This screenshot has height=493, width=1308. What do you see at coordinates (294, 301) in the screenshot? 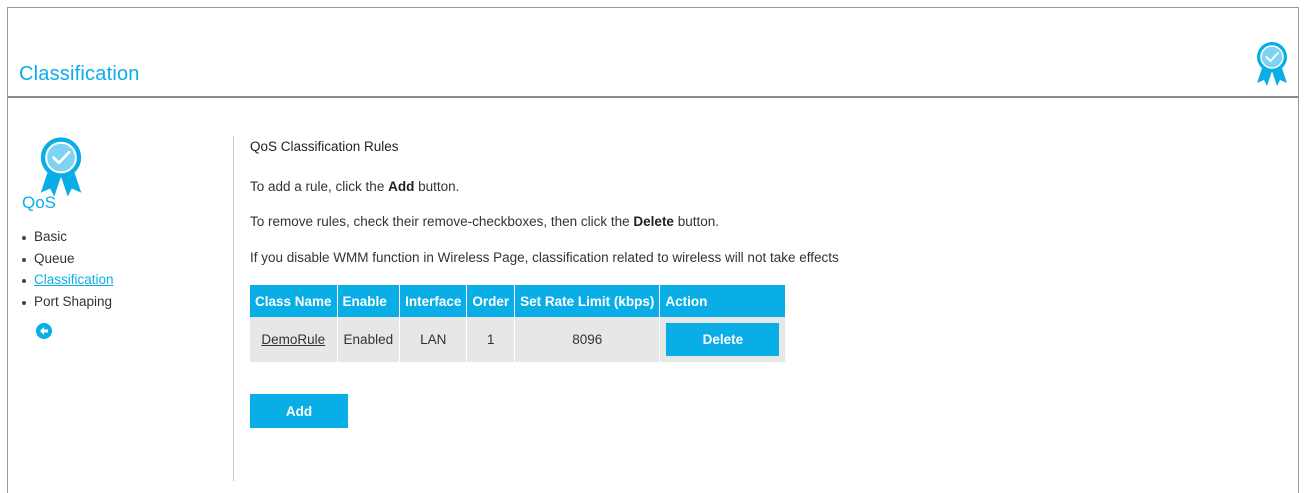
I see `column-header-class-name: Class Name` at bounding box center [294, 301].